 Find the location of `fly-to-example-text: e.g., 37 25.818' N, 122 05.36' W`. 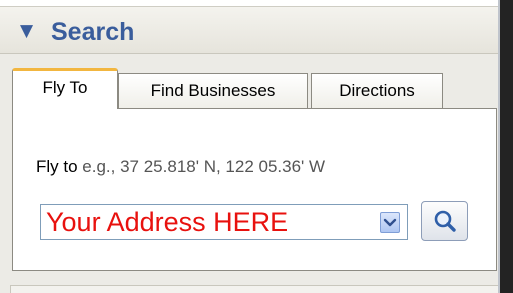

fly-to-example-text: e.g., 37 25.818' N, 122 05.36' W is located at coordinates (204, 166).